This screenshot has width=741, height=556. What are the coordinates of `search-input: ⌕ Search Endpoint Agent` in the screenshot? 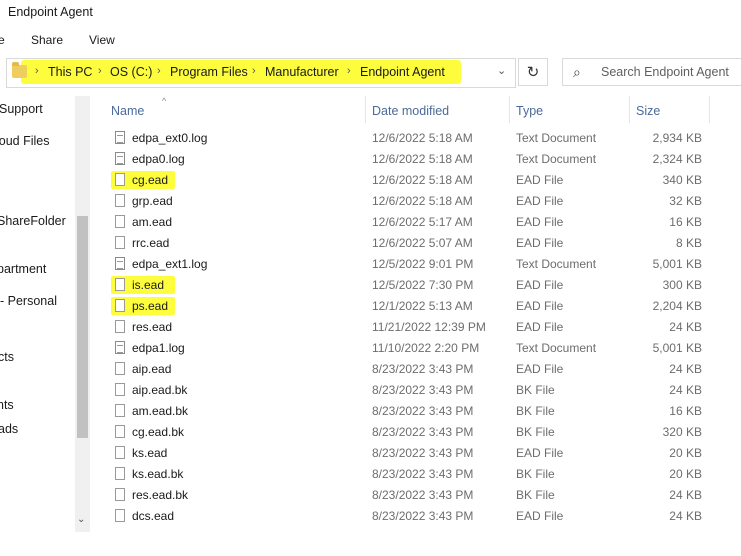 It's located at (651, 72).